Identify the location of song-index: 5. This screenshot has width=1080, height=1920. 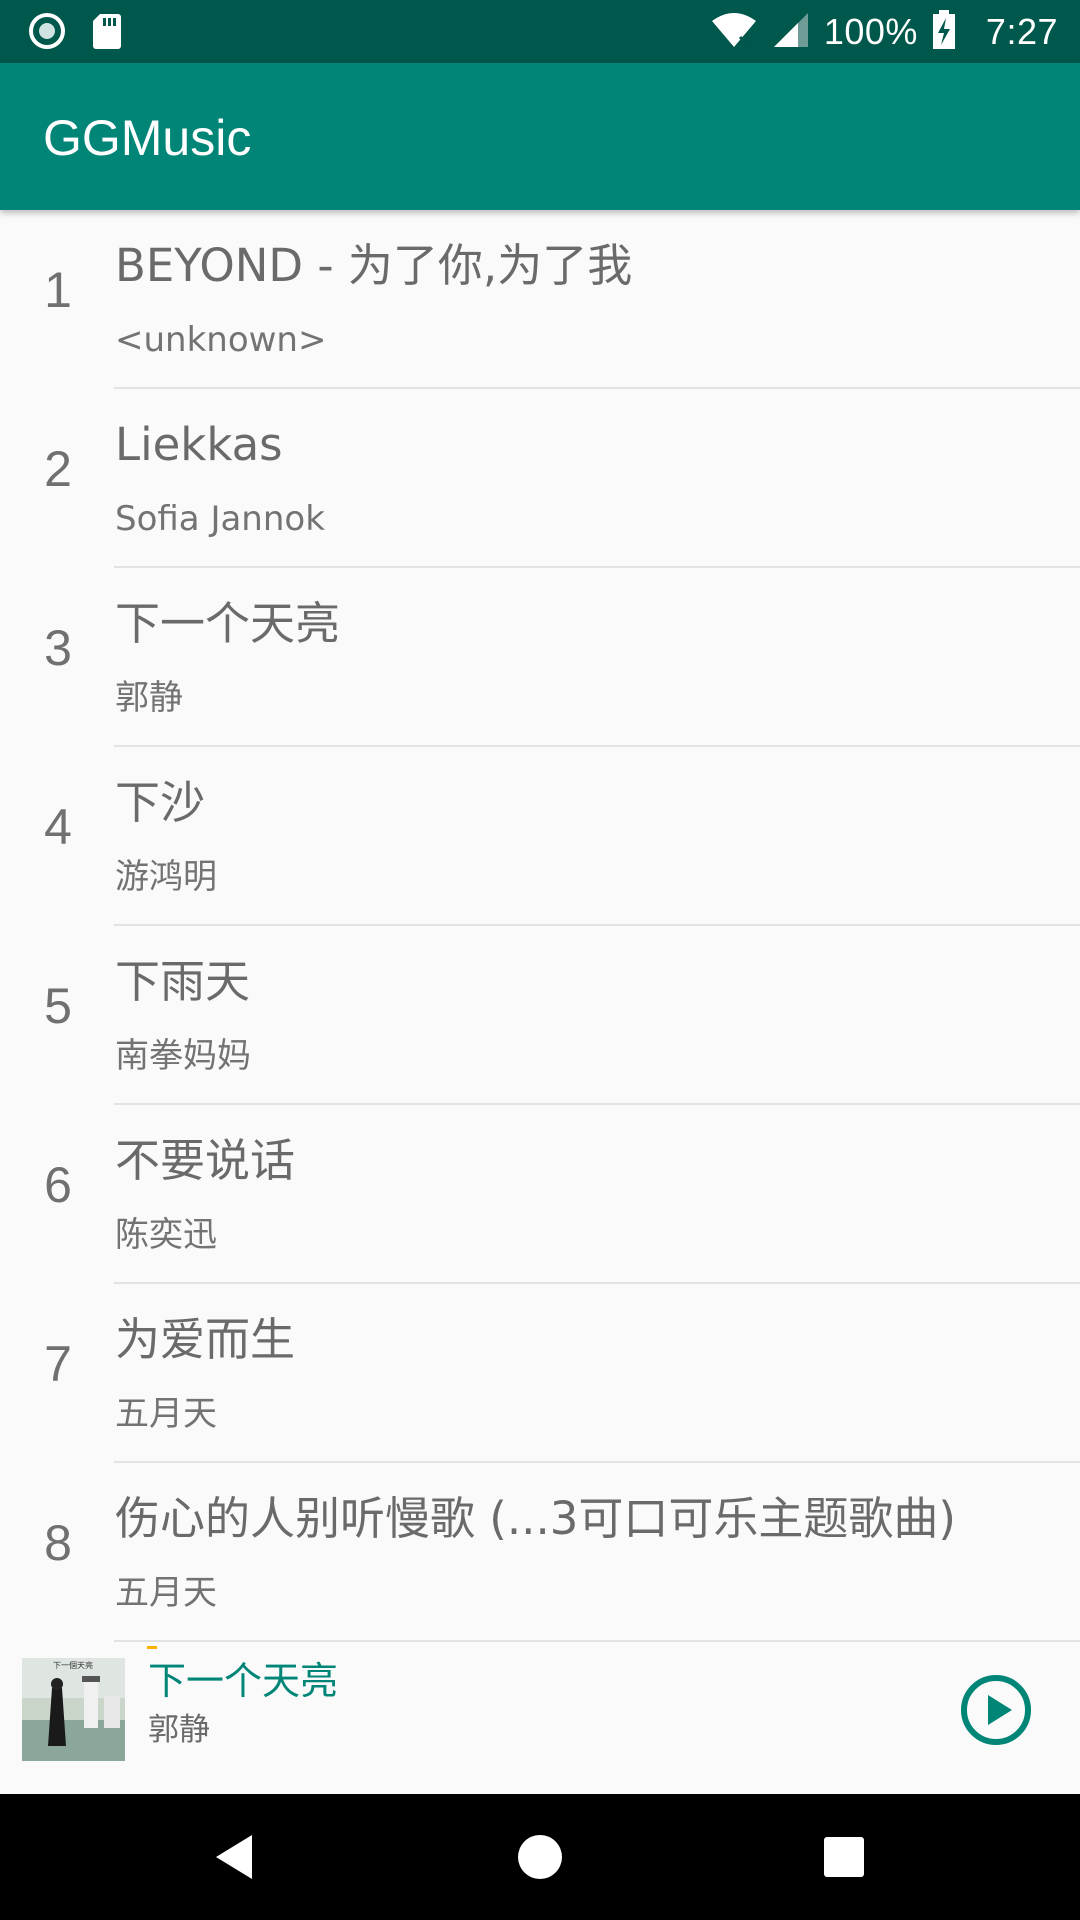
(58, 1006).